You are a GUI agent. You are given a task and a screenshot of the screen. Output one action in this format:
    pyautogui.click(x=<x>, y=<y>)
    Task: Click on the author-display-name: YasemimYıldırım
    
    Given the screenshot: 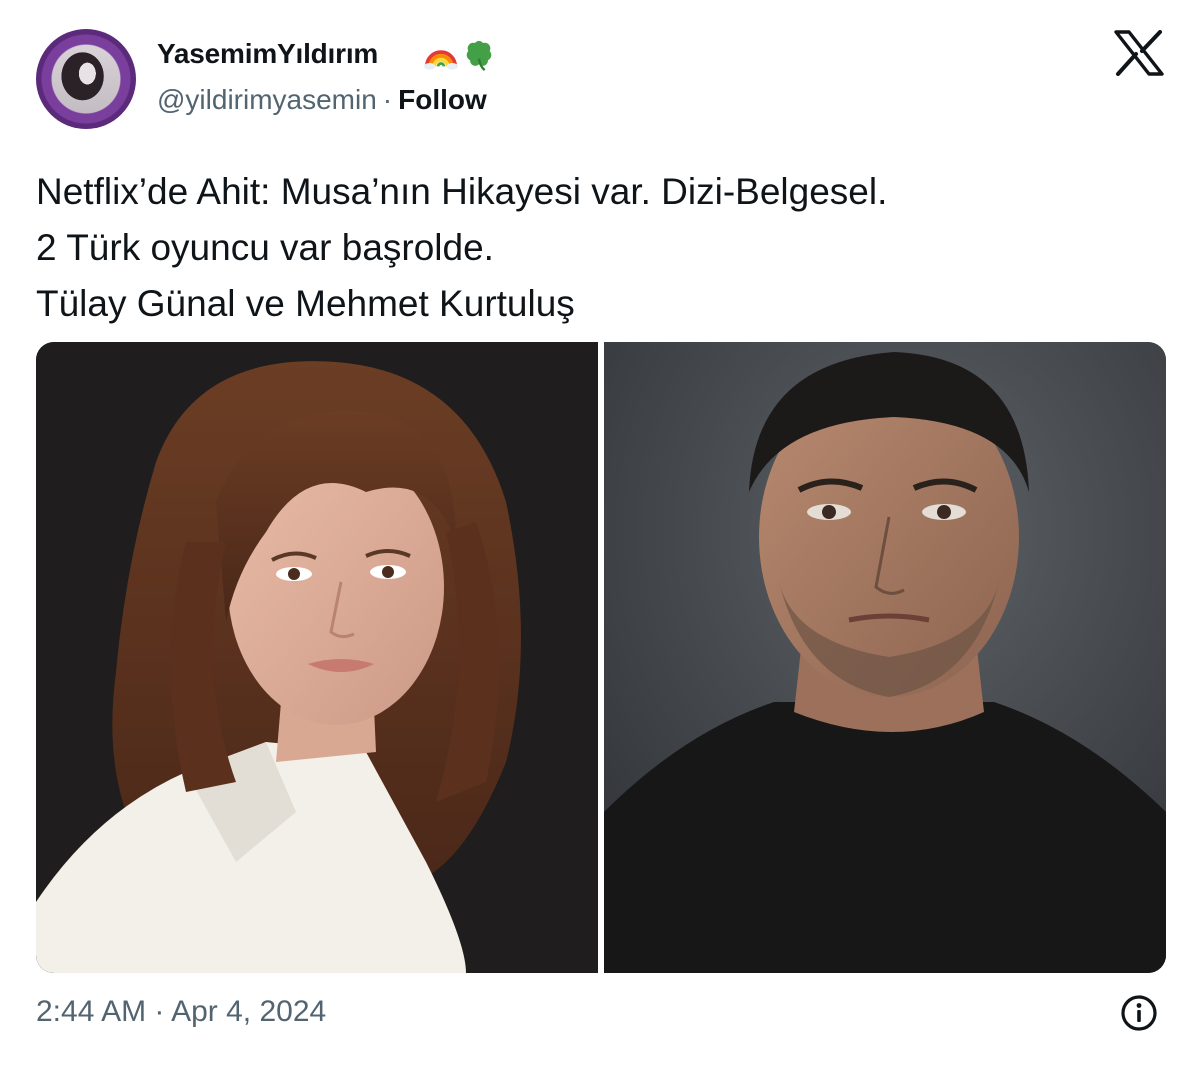 What is the action you would take?
    pyautogui.click(x=267, y=54)
    